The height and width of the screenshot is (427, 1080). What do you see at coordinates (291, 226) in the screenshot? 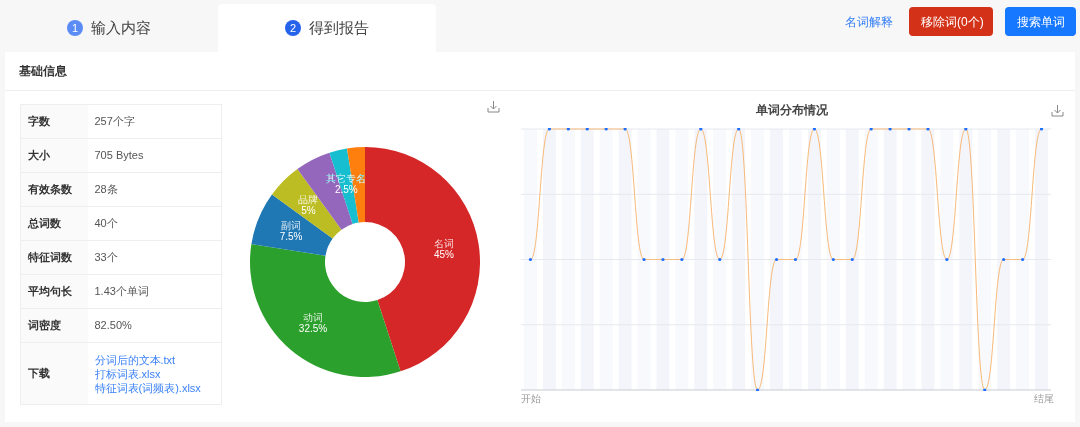
I see `slice-label: 副词` at bounding box center [291, 226].